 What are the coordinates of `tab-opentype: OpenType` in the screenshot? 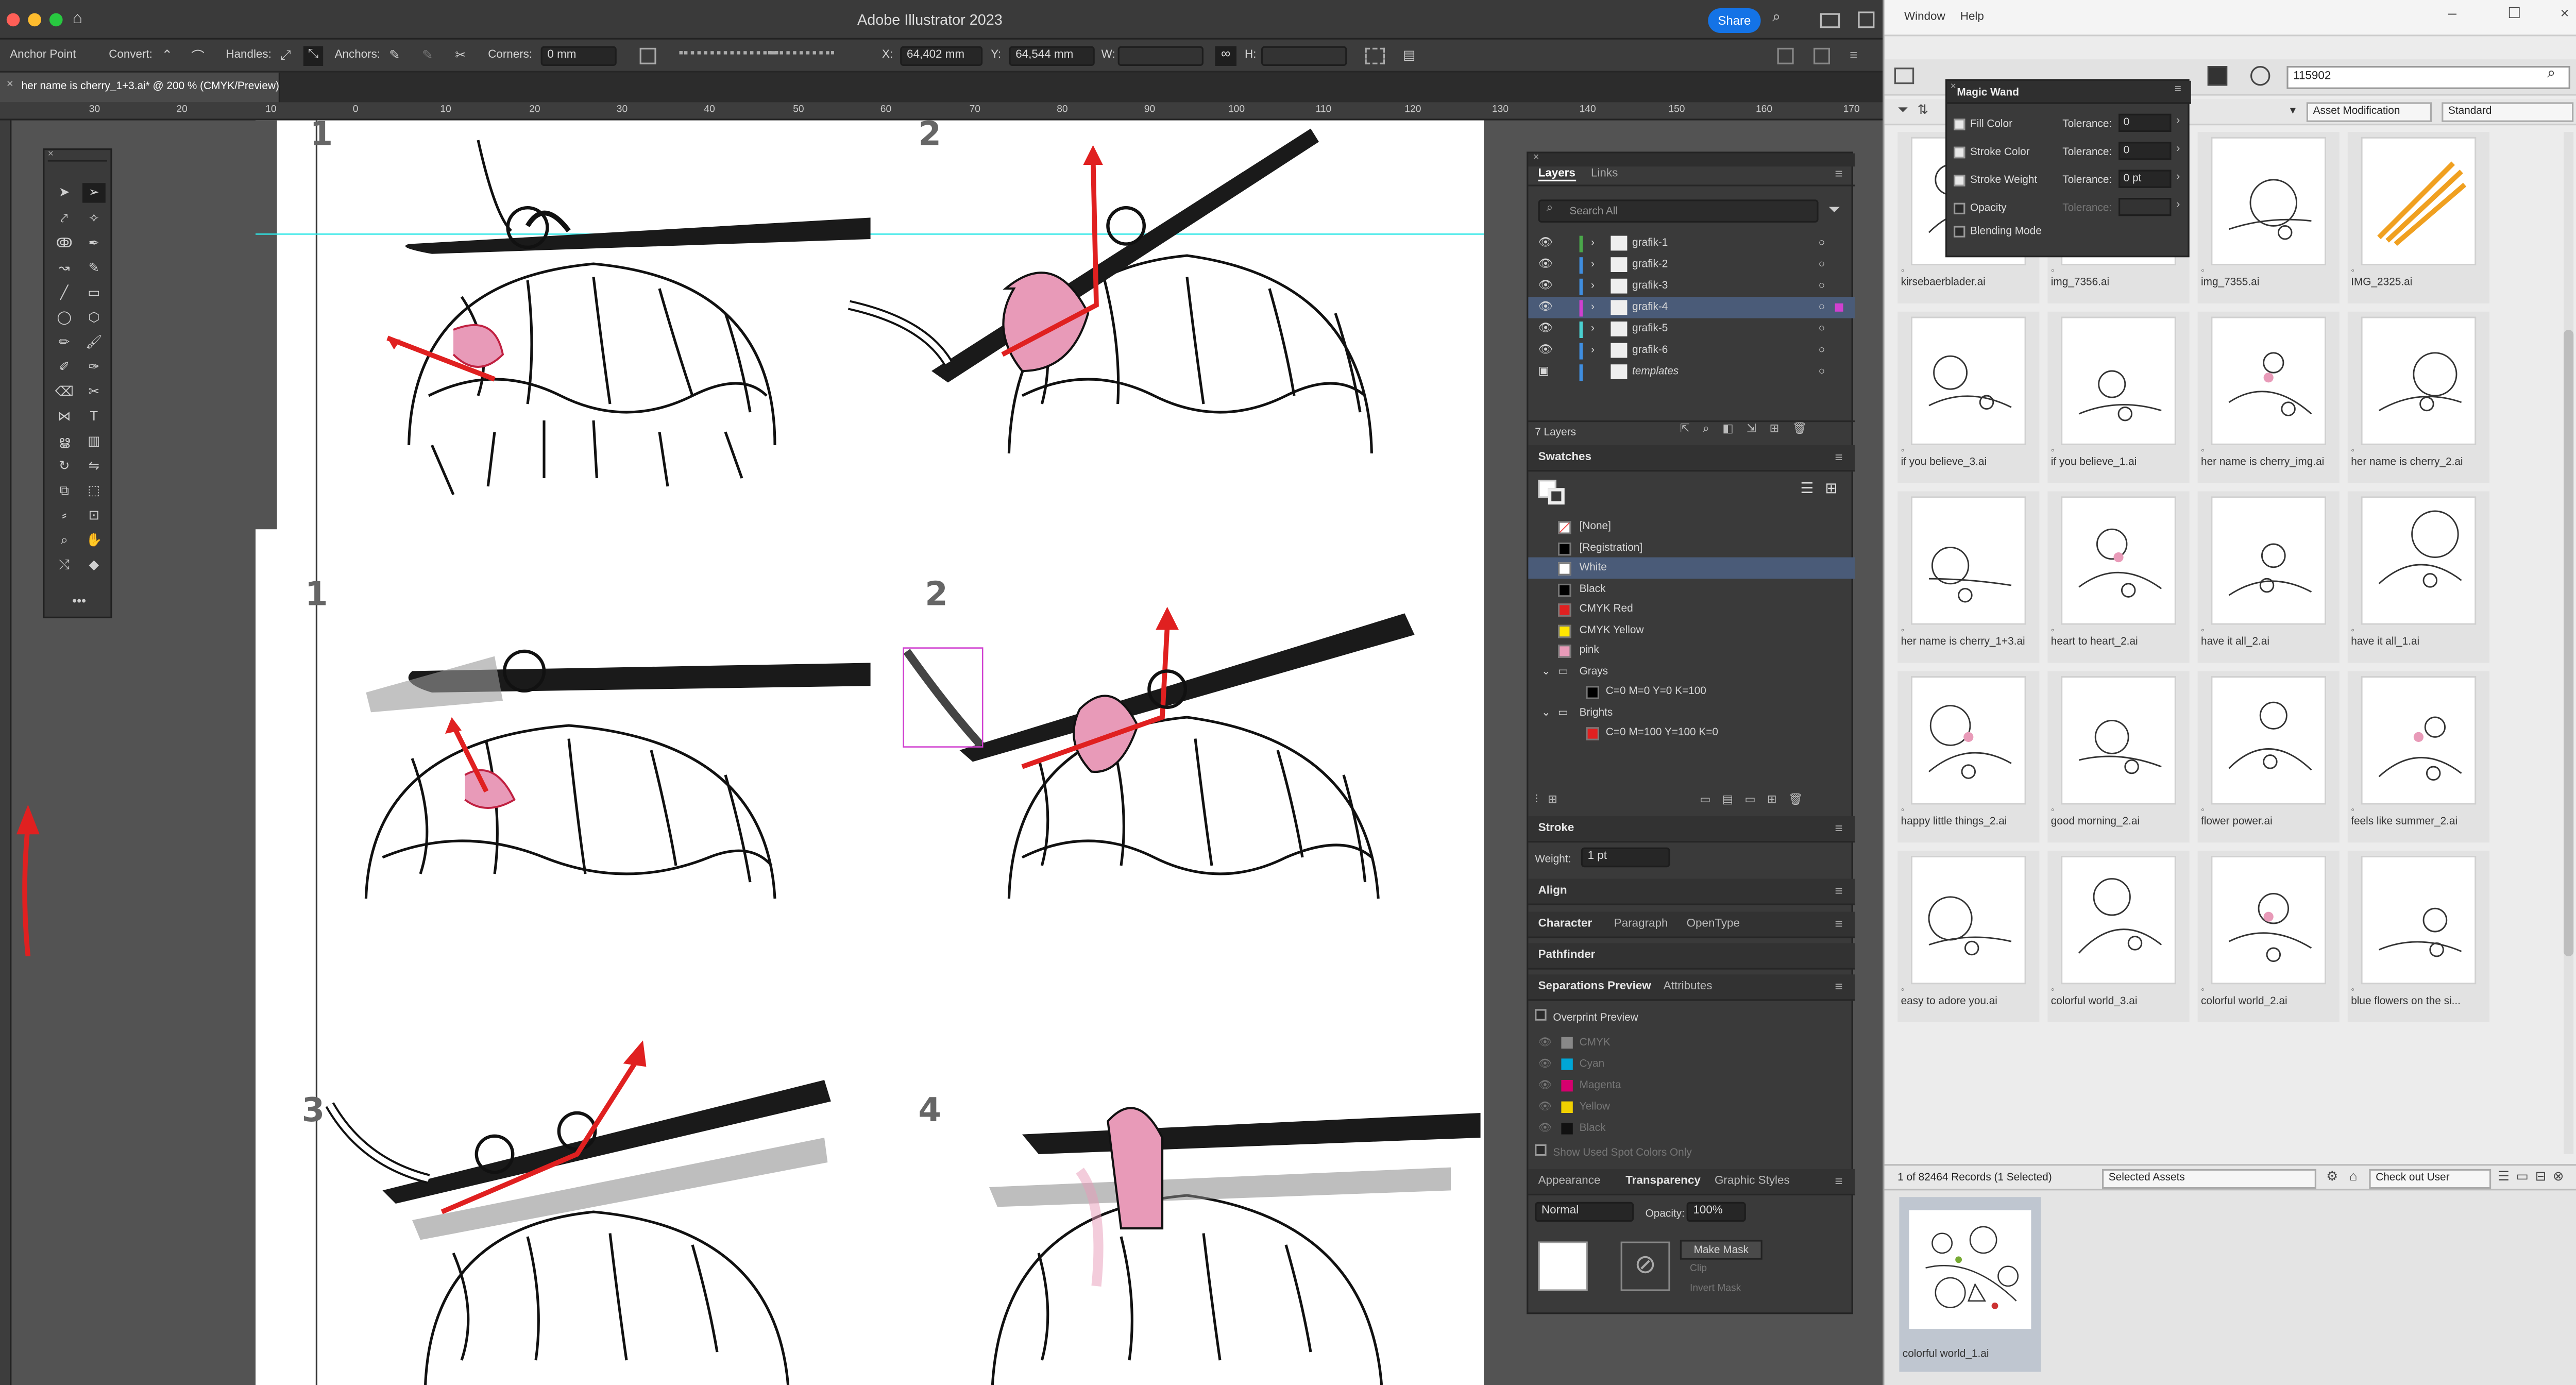 It's located at (1713, 925).